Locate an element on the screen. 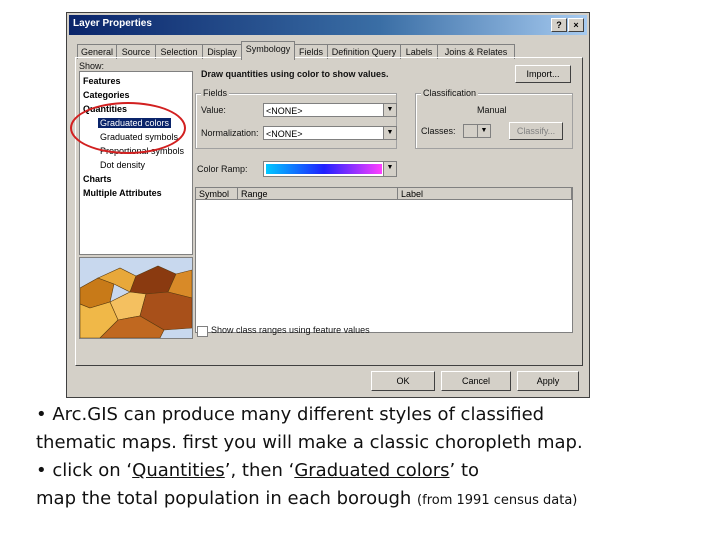  tree-item-features: Features is located at coordinates (102, 81).